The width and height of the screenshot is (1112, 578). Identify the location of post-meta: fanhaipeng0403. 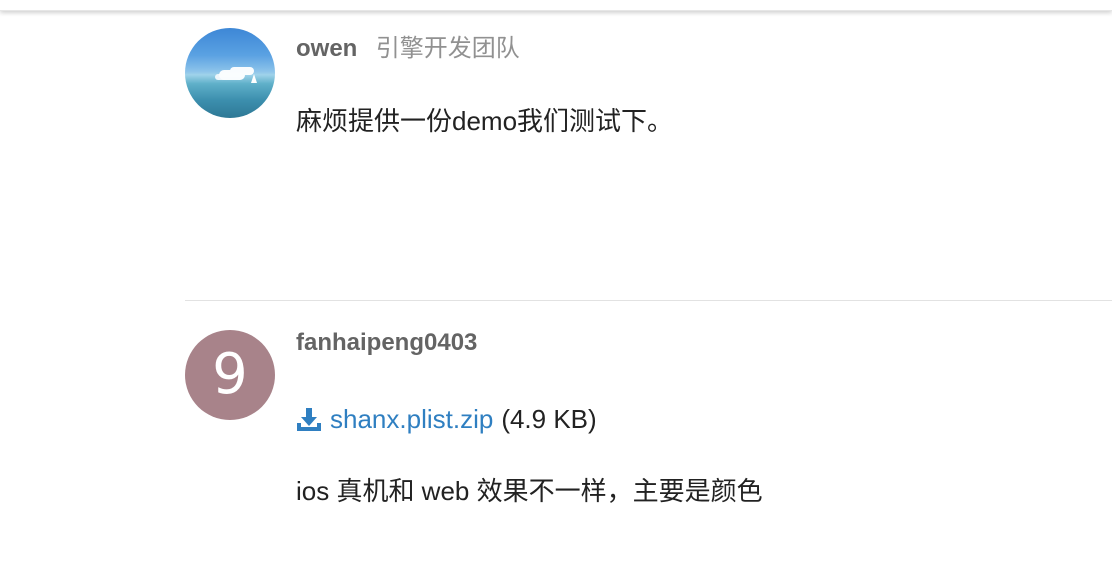
(386, 343).